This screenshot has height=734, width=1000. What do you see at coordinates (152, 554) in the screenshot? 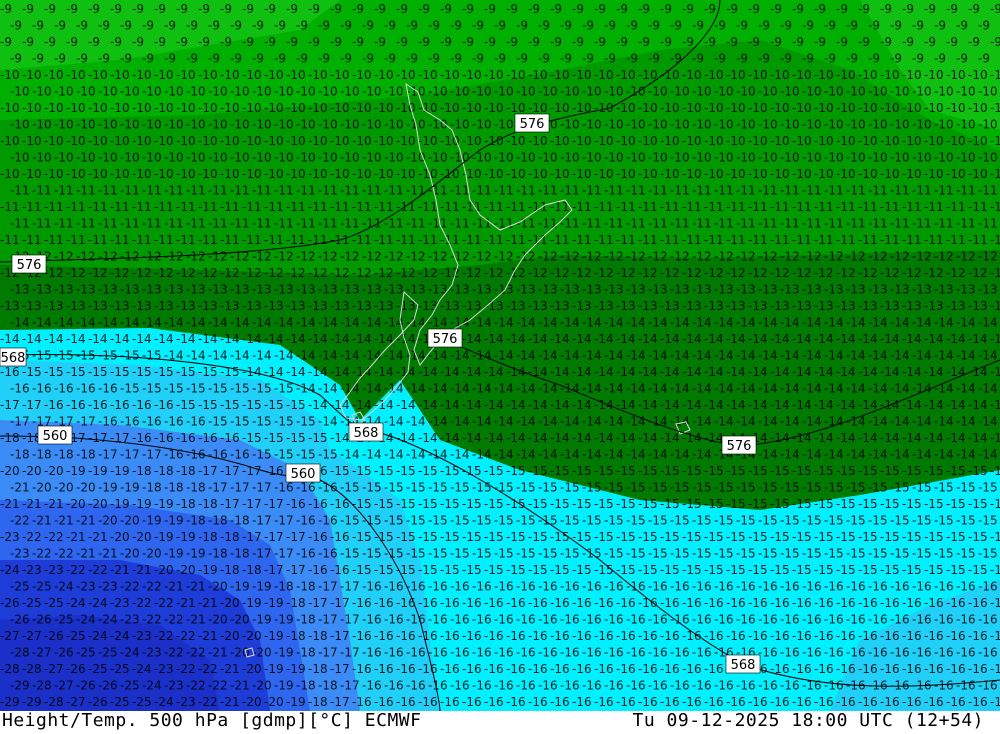
I see `temperature-value: -20` at bounding box center [152, 554].